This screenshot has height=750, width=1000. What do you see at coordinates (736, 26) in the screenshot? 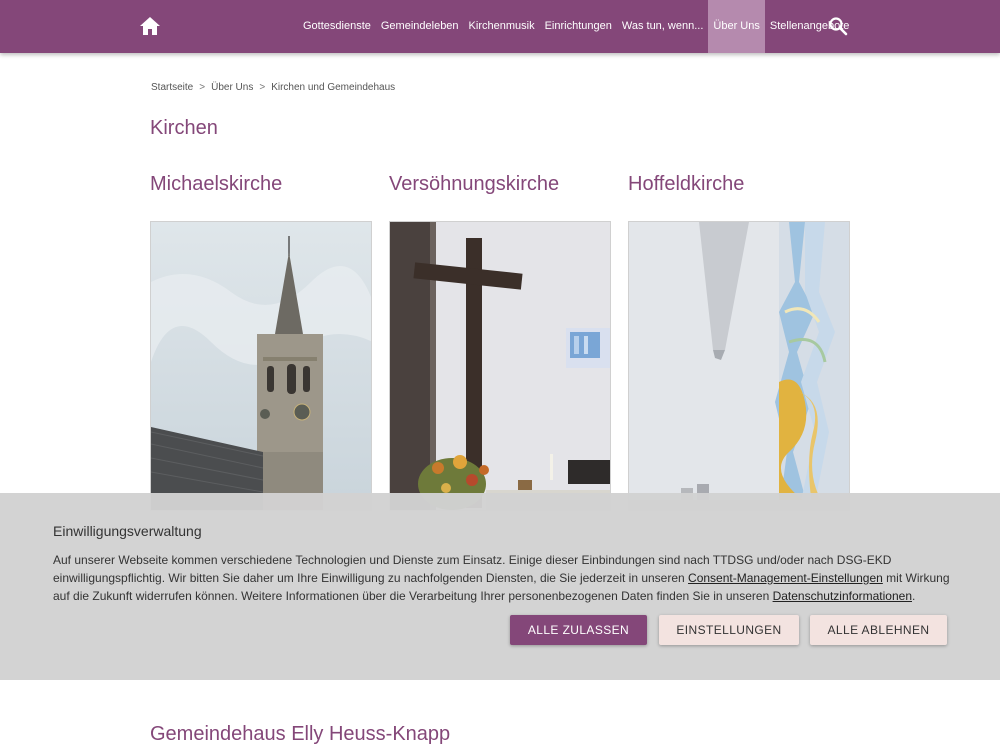
I see `nav-item-ueber-uns: Über Uns` at bounding box center [736, 26].